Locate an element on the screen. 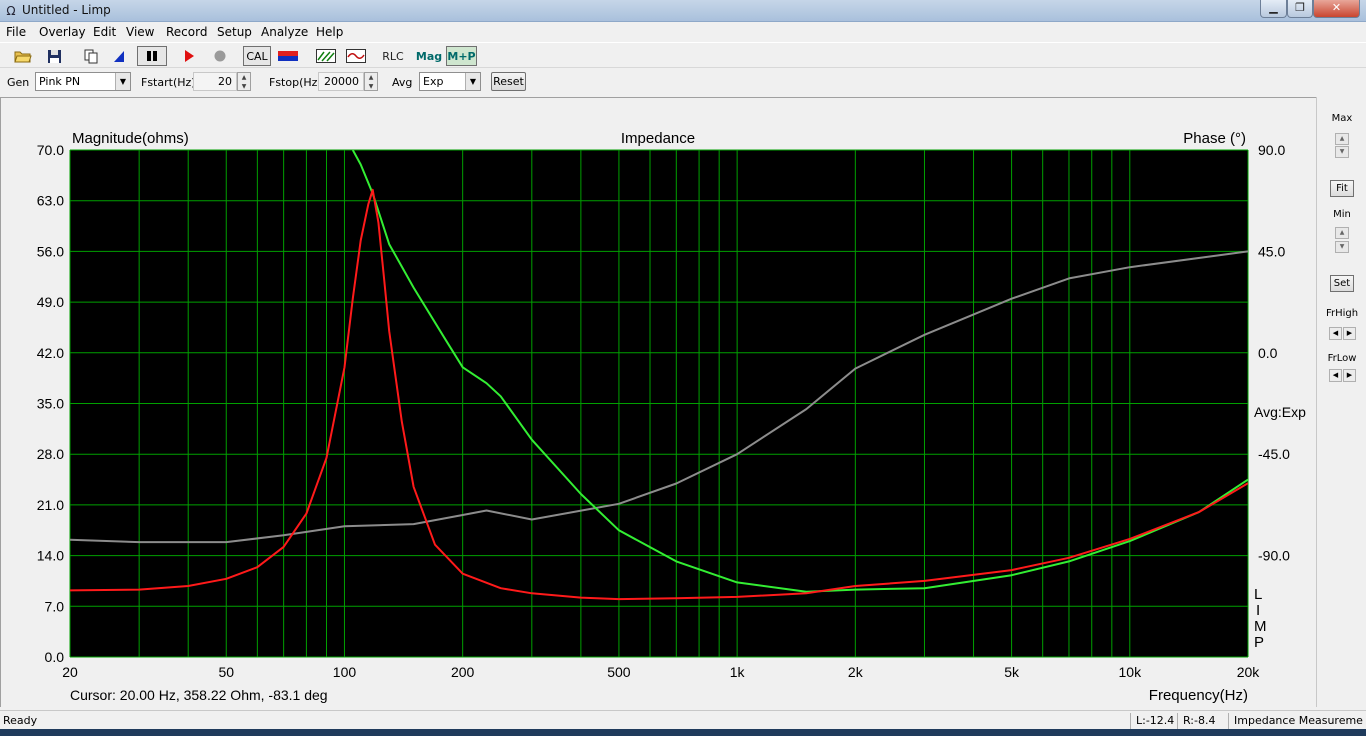 The width and height of the screenshot is (1366, 736). reset-button: Reset is located at coordinates (508, 81).